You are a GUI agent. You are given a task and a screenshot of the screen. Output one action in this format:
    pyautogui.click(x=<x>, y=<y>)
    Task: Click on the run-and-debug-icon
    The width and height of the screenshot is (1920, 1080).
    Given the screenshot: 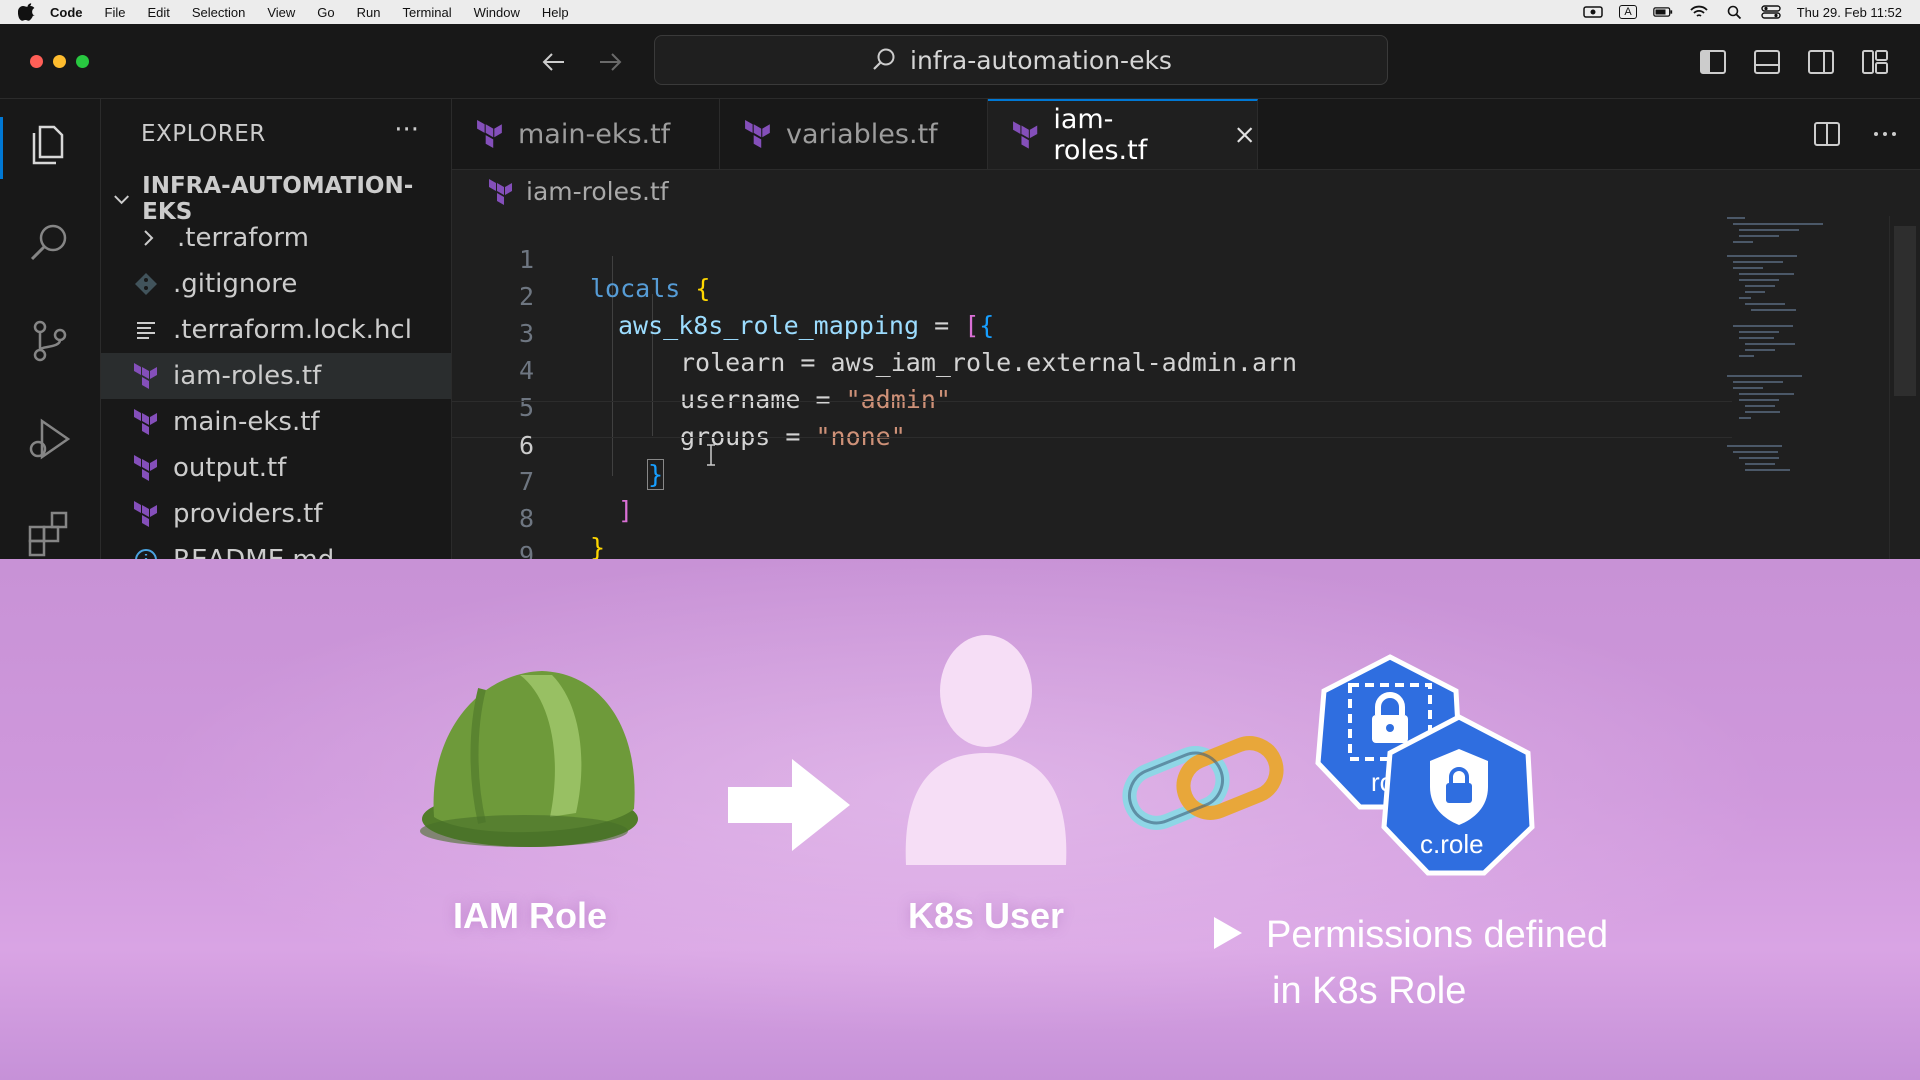 What is the action you would take?
    pyautogui.click(x=50, y=439)
    